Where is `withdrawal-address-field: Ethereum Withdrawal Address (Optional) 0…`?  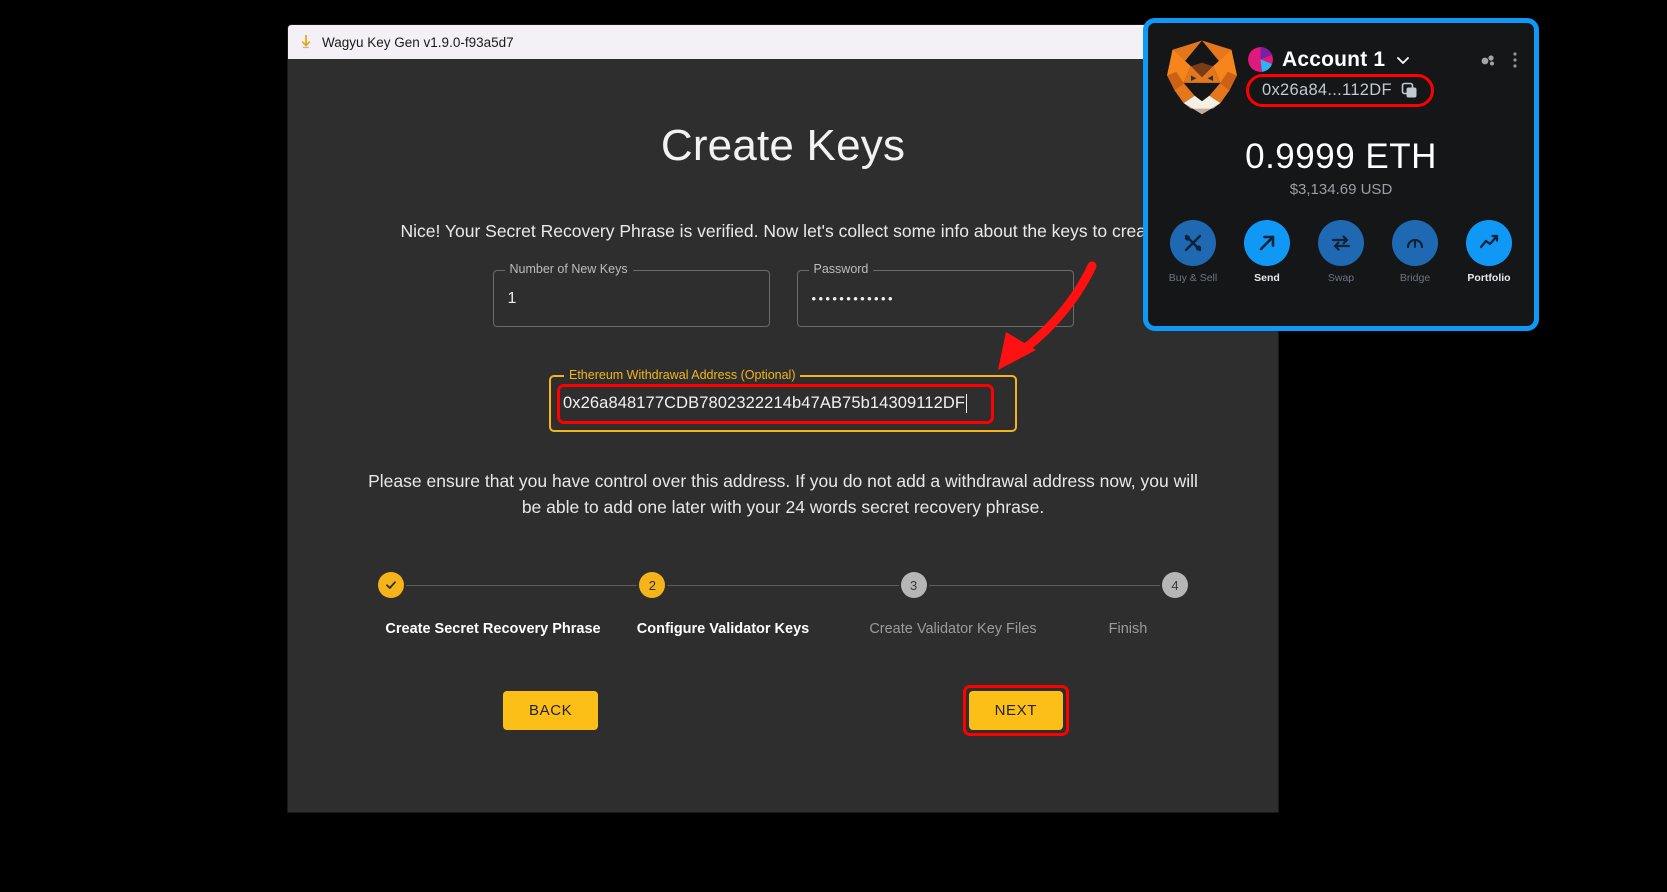
withdrawal-address-field: Ethereum Withdrawal Address (Optional) 0… is located at coordinates (783, 400).